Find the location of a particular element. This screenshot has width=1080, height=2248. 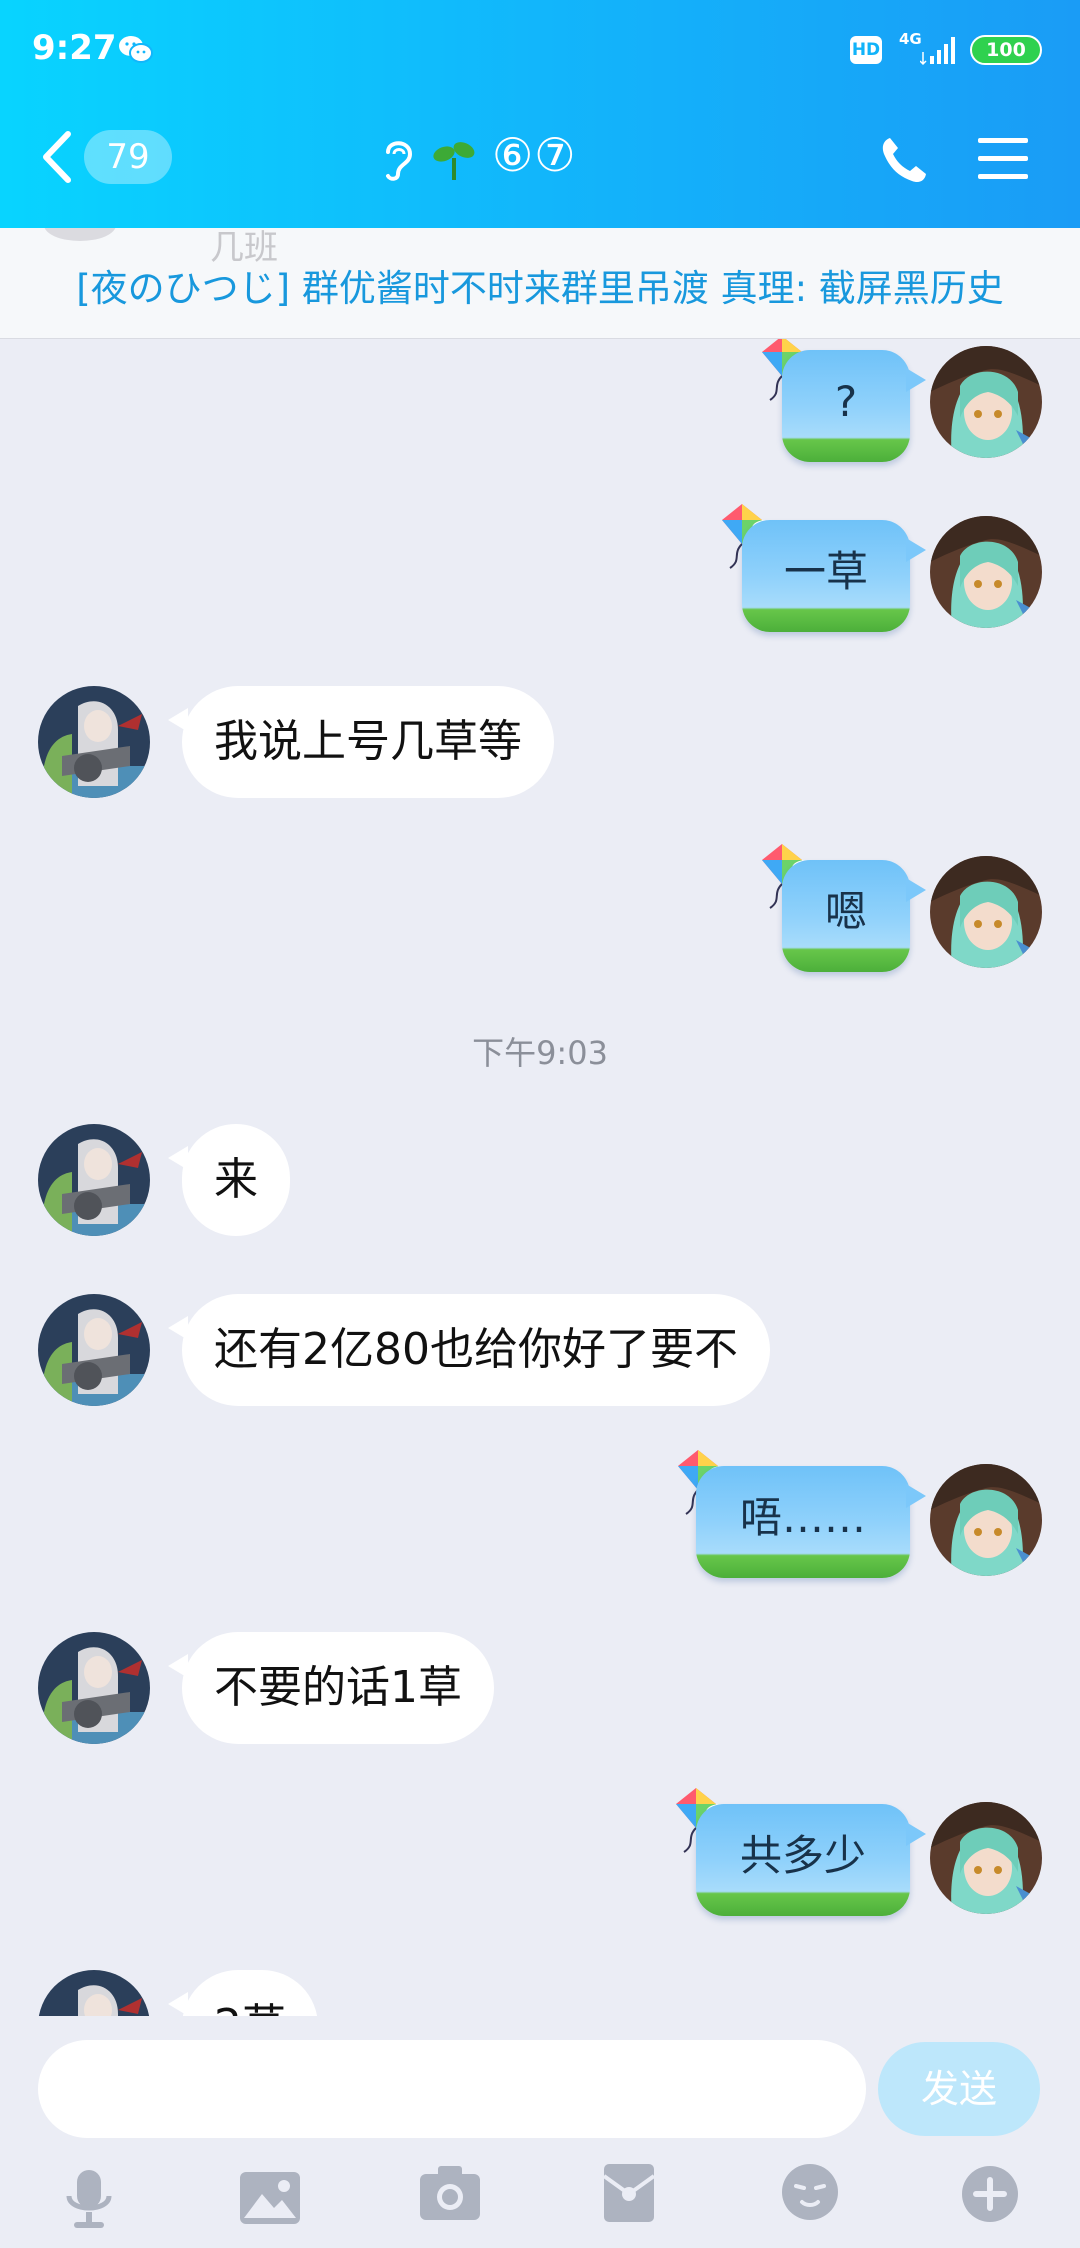

network-label: 4G is located at coordinates (910, 39).